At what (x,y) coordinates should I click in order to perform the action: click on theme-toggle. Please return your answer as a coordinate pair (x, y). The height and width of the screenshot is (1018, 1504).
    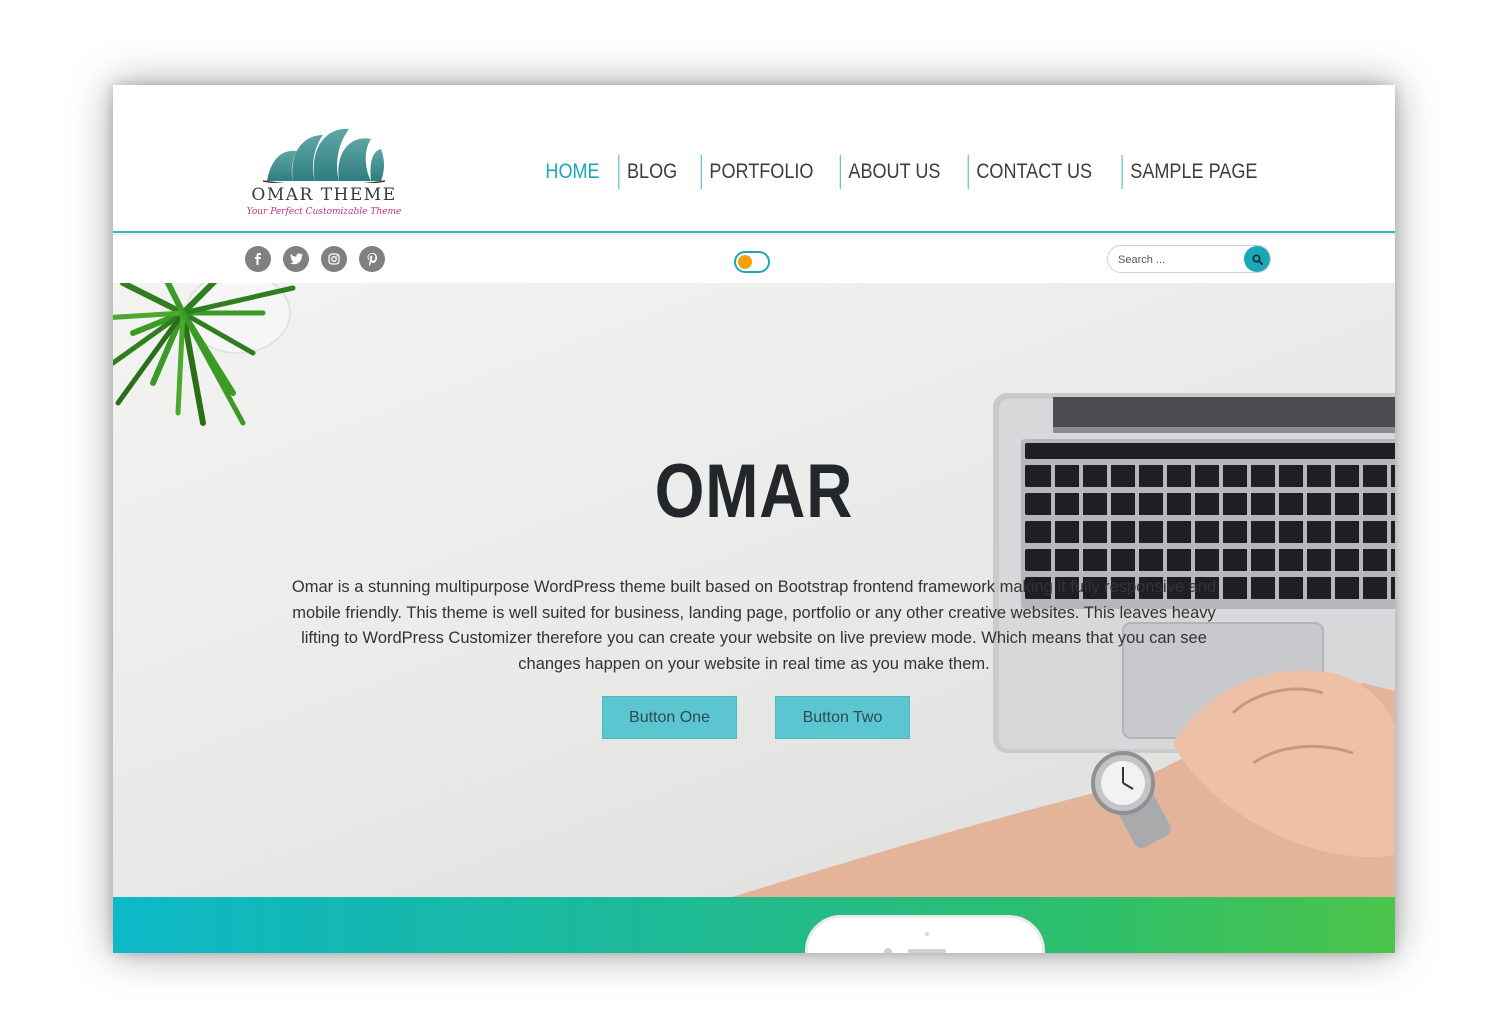
    Looking at the image, I should click on (752, 262).